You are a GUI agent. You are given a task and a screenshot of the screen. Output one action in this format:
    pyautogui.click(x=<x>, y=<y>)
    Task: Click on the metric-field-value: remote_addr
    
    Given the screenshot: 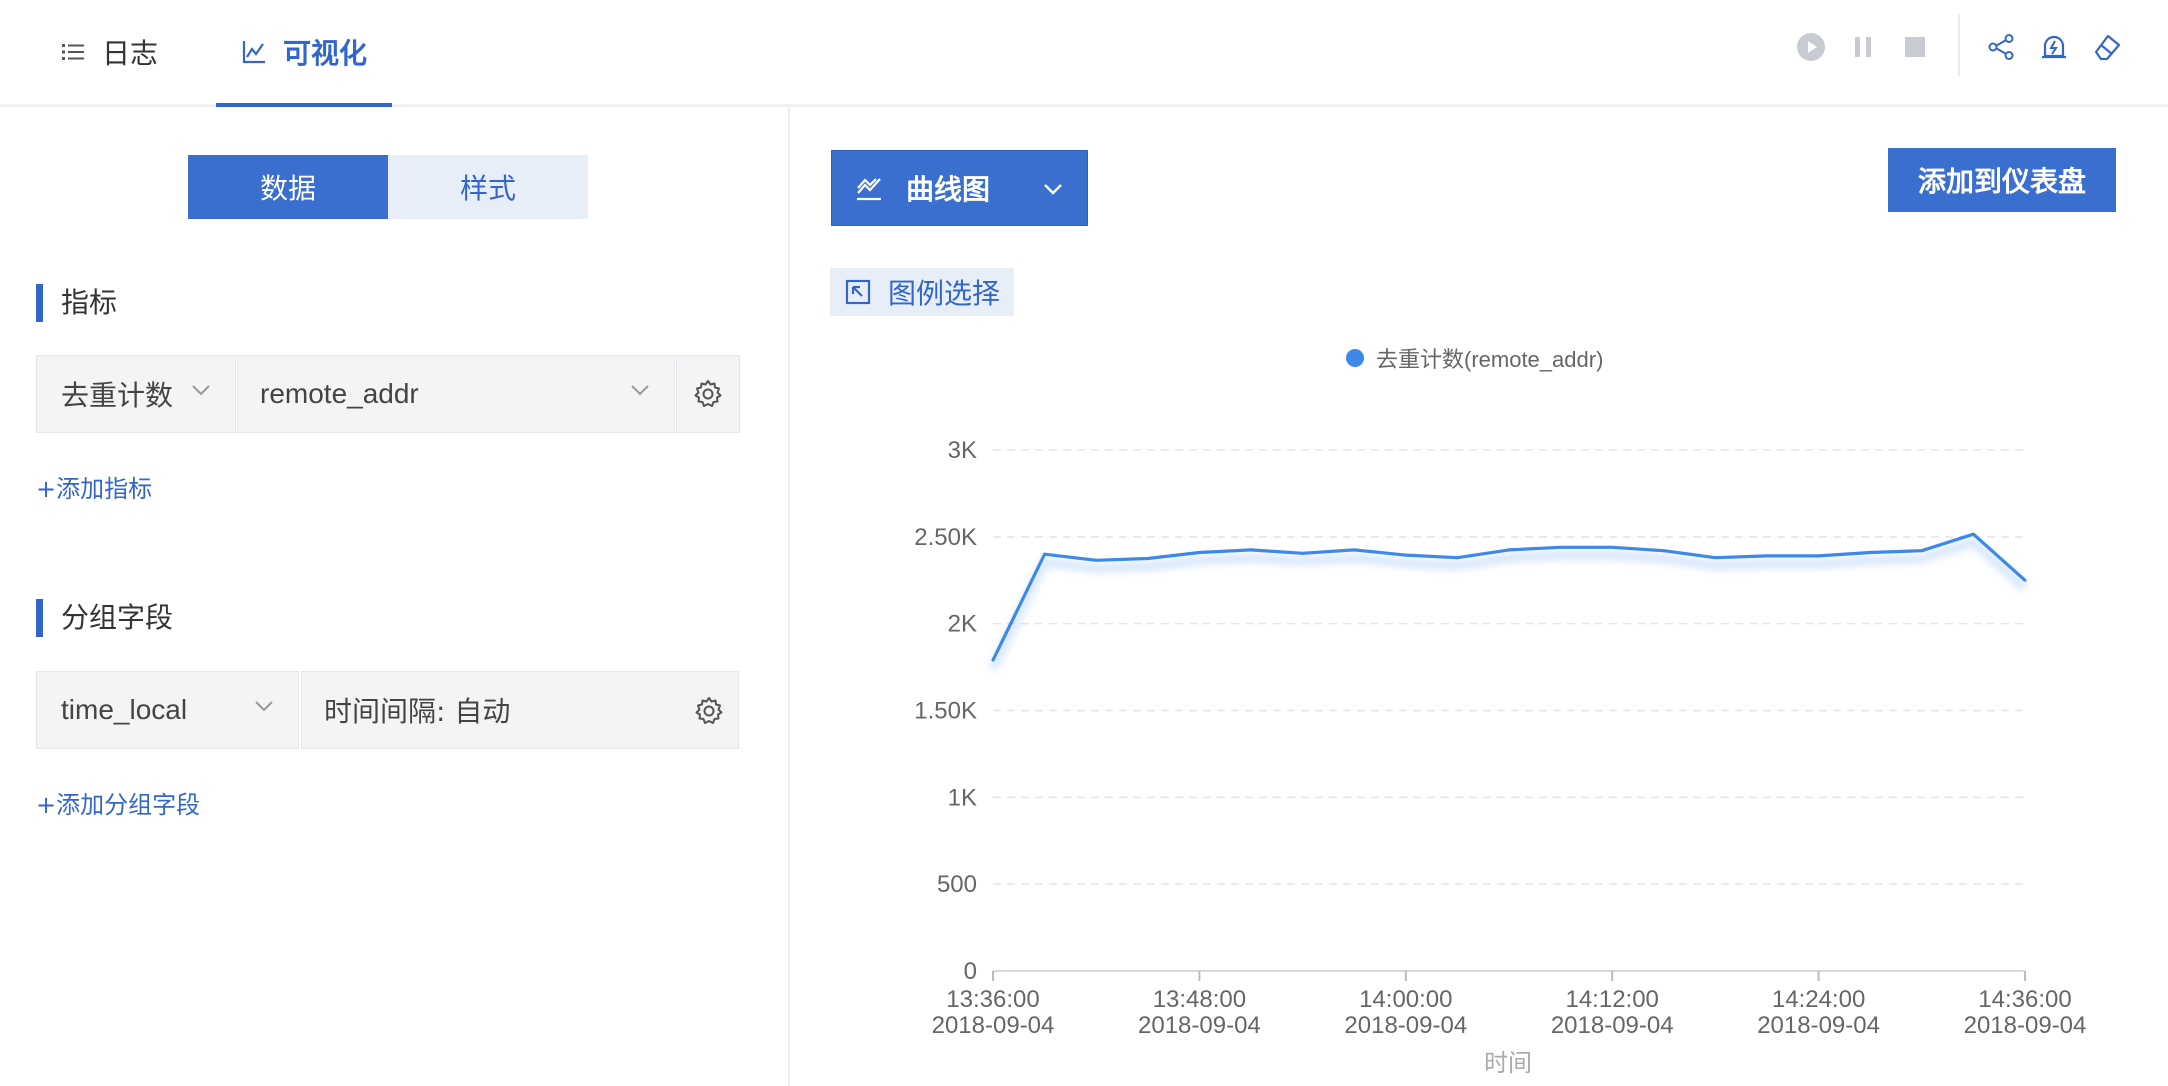 What is the action you would take?
    pyautogui.click(x=339, y=393)
    